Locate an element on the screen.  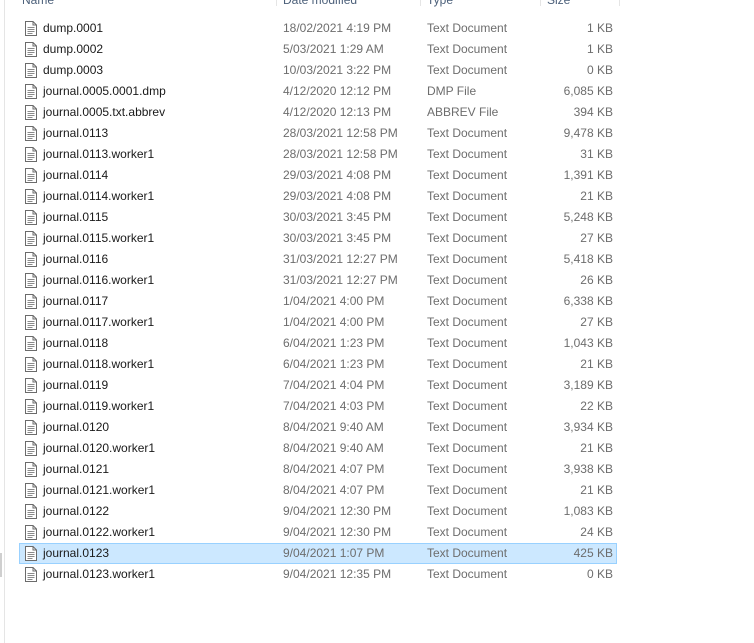
file-size: 9,478 KB is located at coordinates (588, 133).